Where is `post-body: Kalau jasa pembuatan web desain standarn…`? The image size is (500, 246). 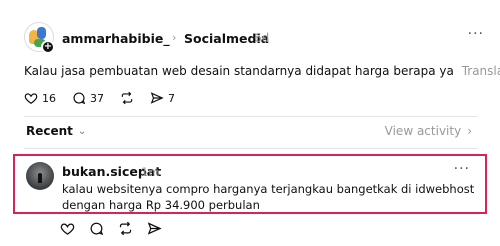 post-body: Kalau jasa pembuatan web desain standarn… is located at coordinates (262, 71).